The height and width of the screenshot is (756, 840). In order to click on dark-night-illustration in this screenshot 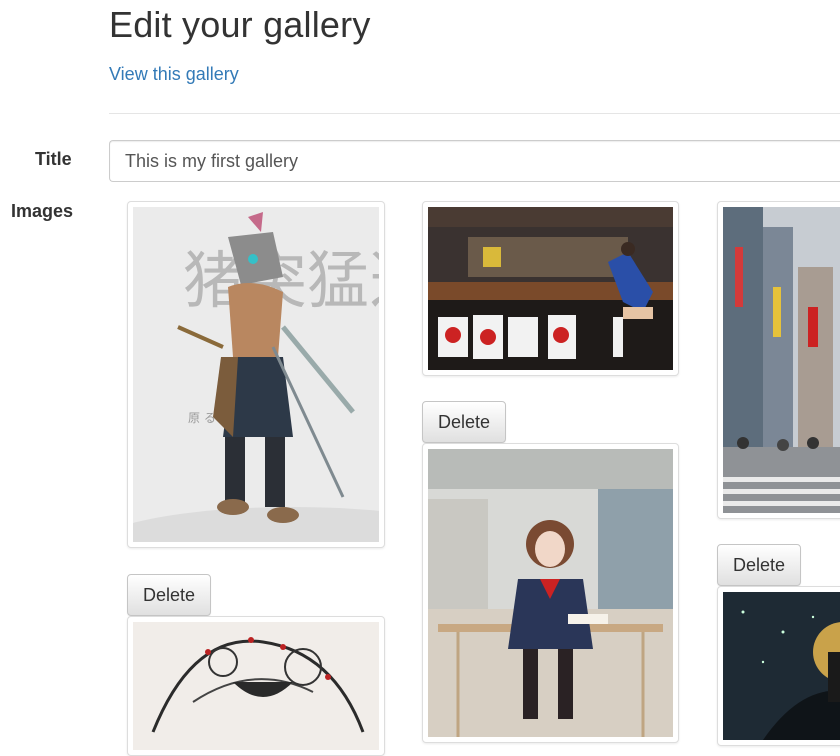, I will do `click(781, 666)`.